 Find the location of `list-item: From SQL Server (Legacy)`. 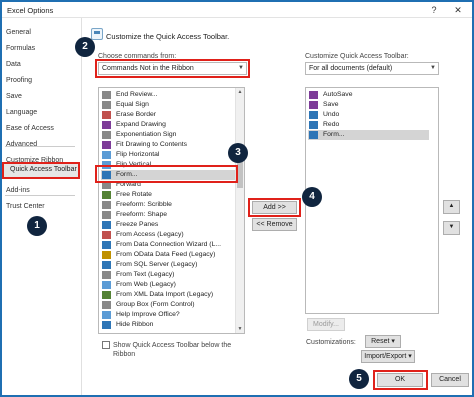

list-item: From SQL Server (Legacy) is located at coordinates (168, 265).